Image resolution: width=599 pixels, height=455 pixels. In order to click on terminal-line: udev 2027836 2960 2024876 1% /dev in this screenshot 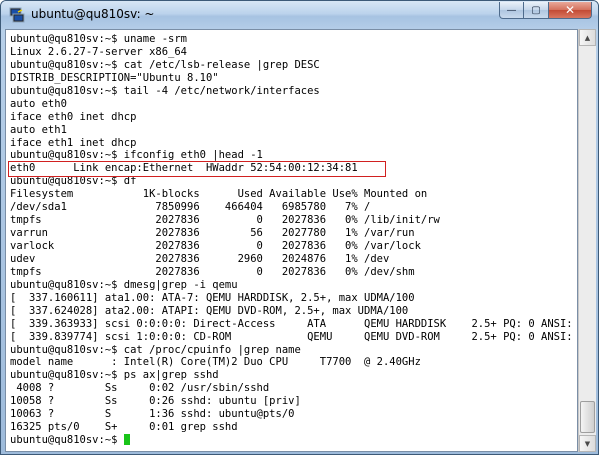, I will do `click(200, 258)`.